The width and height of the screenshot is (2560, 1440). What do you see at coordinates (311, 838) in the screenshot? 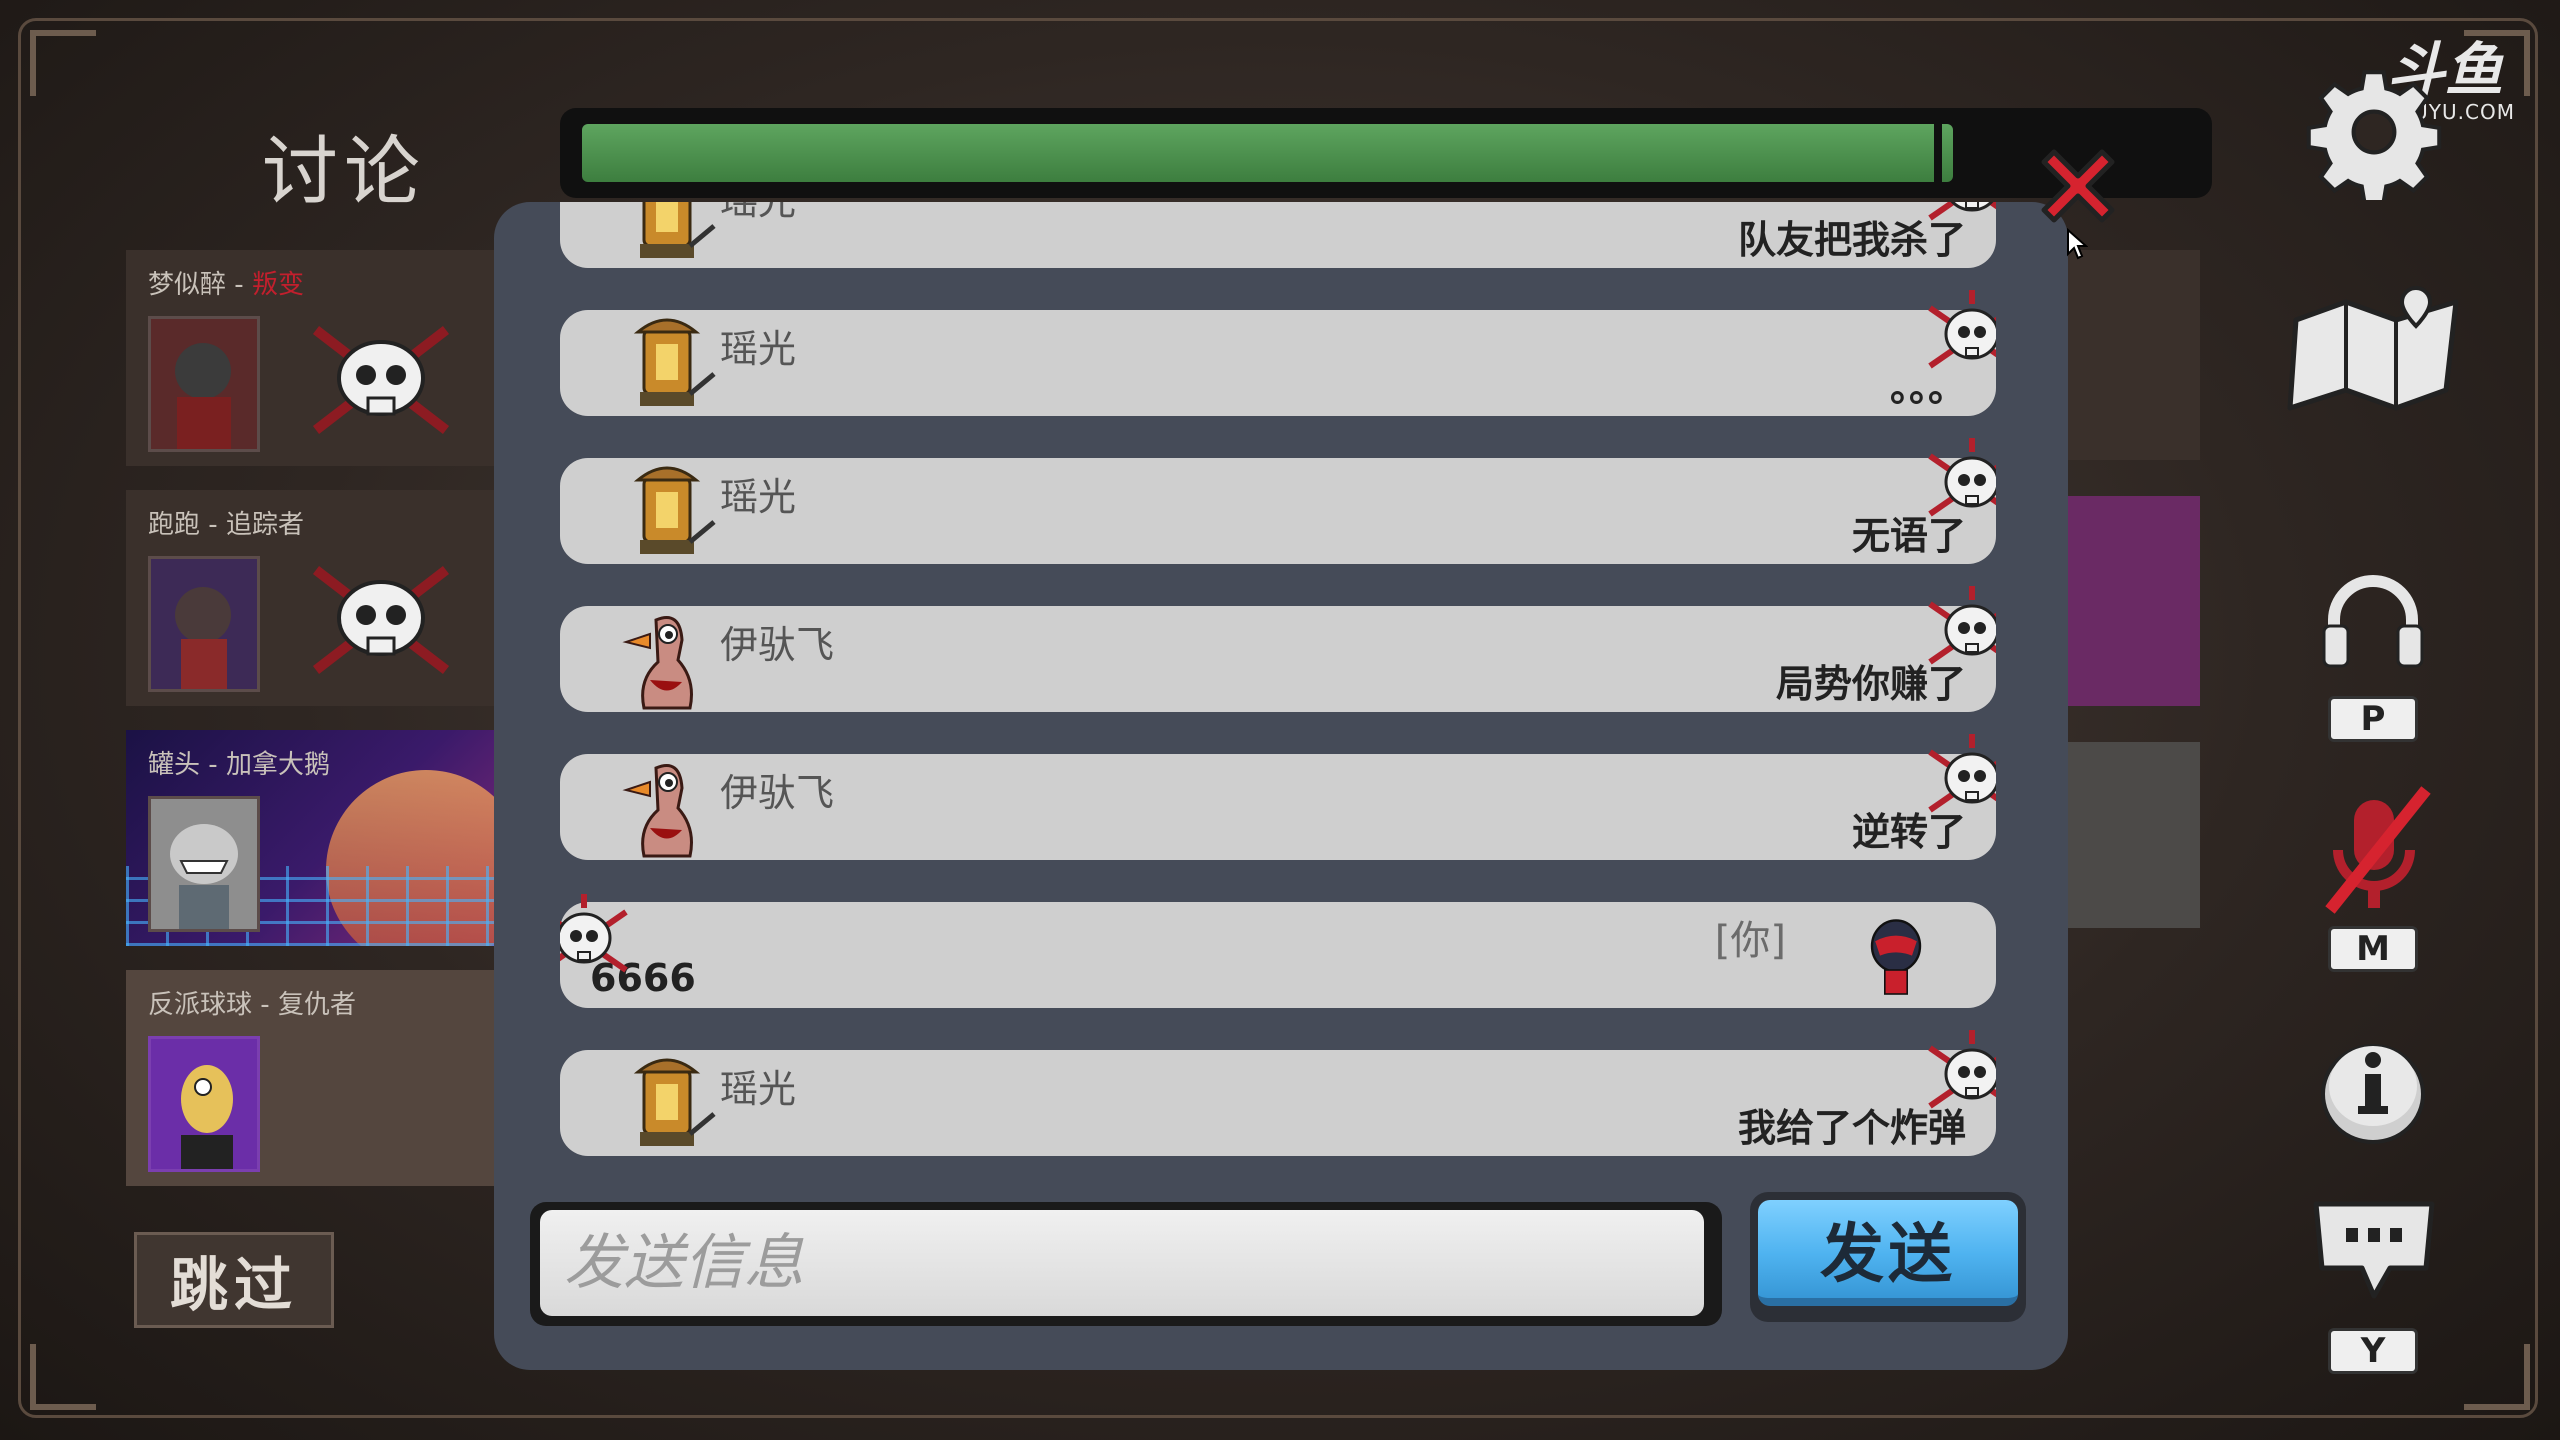
I see `player-card: 罐头 - 加拿大鹅` at bounding box center [311, 838].